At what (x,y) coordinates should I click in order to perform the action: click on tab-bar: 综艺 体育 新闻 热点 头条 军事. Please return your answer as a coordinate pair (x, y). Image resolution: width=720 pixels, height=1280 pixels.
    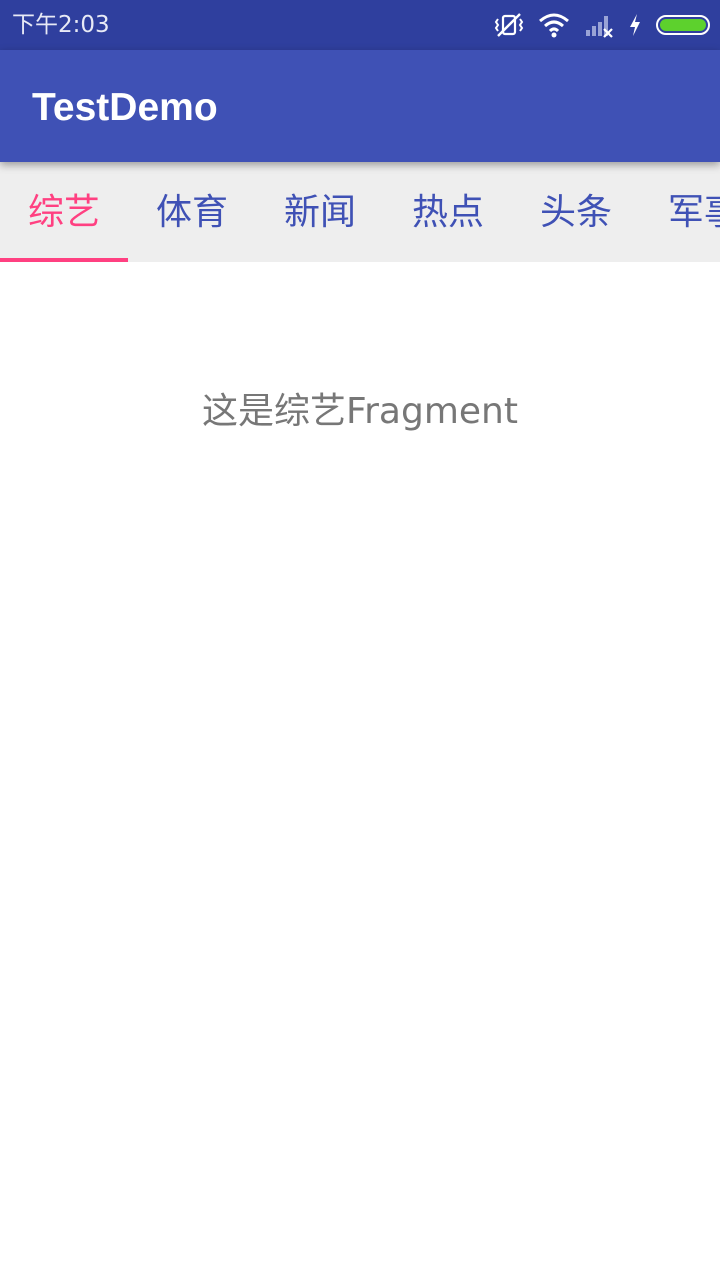
    Looking at the image, I should click on (360, 212).